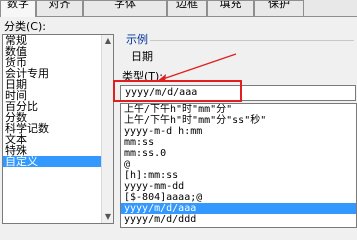  I want to click on tab-alignment: 对齐, so click(59, 8).